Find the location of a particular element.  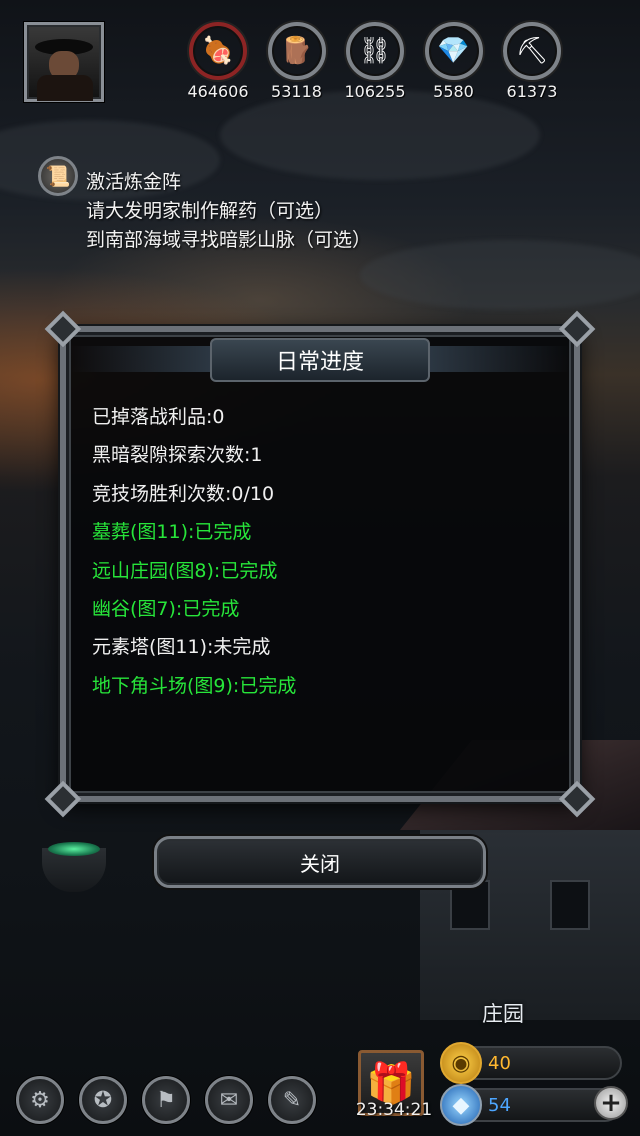

resource-value: 106255 is located at coordinates (375, 91).